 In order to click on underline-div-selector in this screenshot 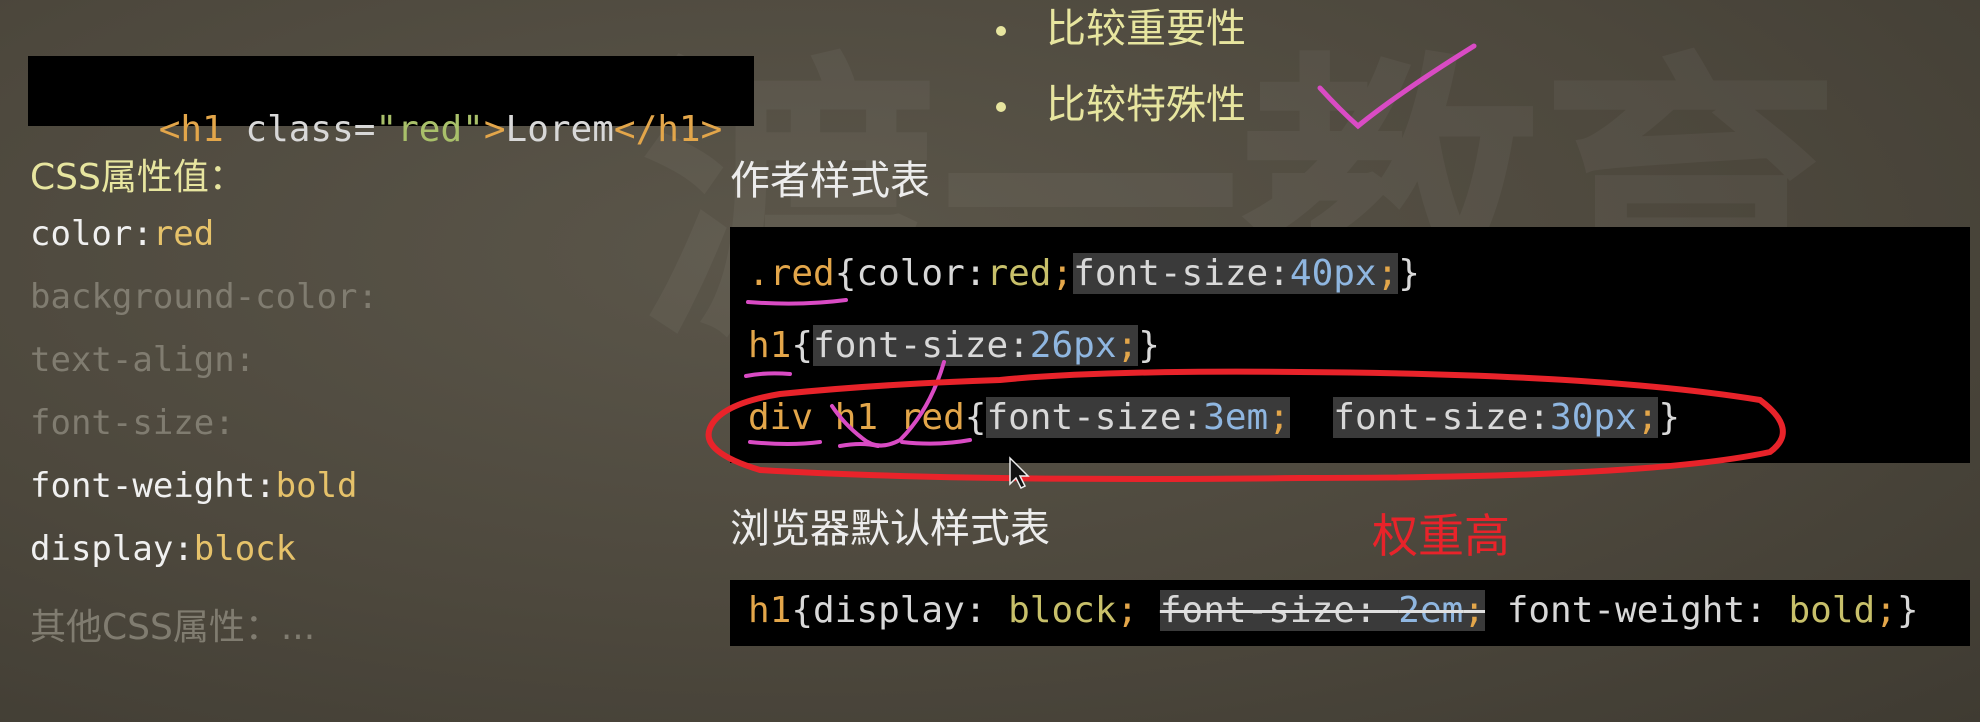, I will do `click(785, 443)`.